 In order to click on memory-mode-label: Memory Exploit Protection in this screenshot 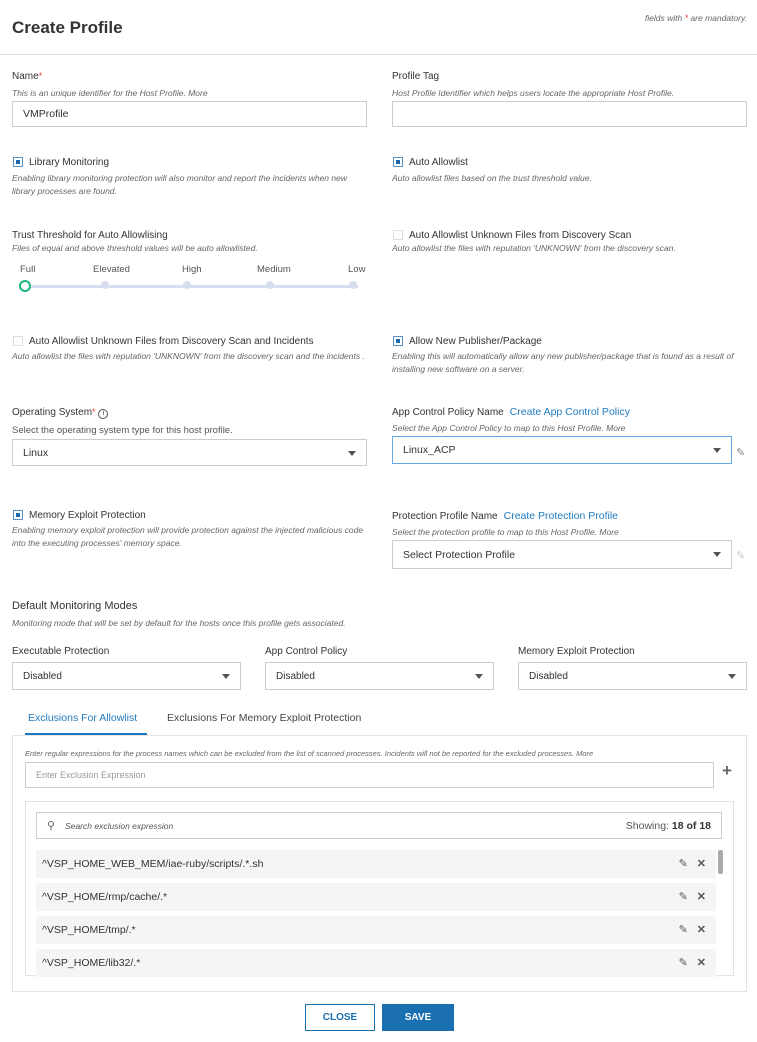, I will do `click(576, 651)`.